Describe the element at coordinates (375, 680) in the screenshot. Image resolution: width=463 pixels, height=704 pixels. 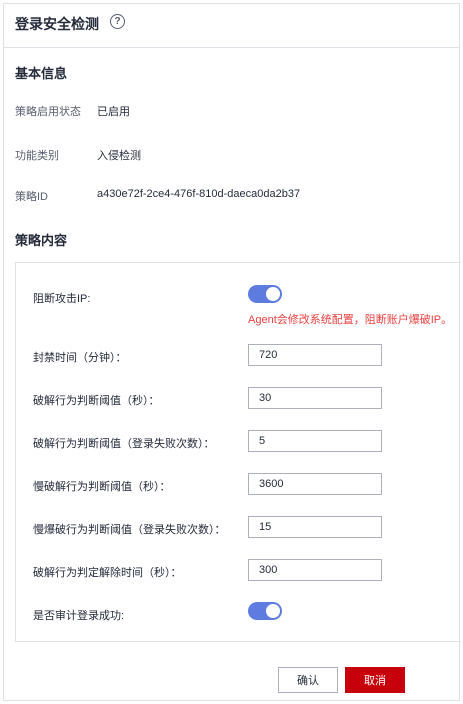
I see `cancel-button: 取消` at that location.